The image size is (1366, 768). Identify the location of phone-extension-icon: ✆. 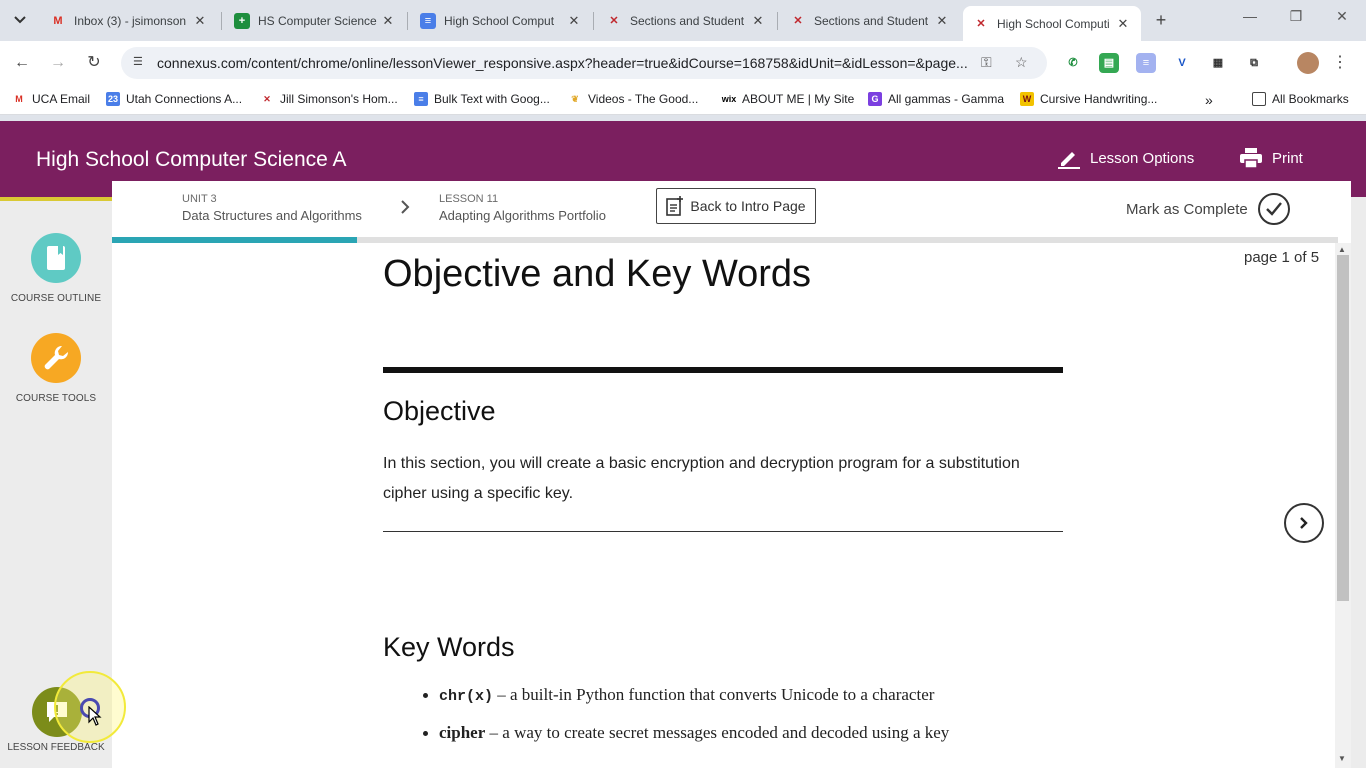
(1073, 63).